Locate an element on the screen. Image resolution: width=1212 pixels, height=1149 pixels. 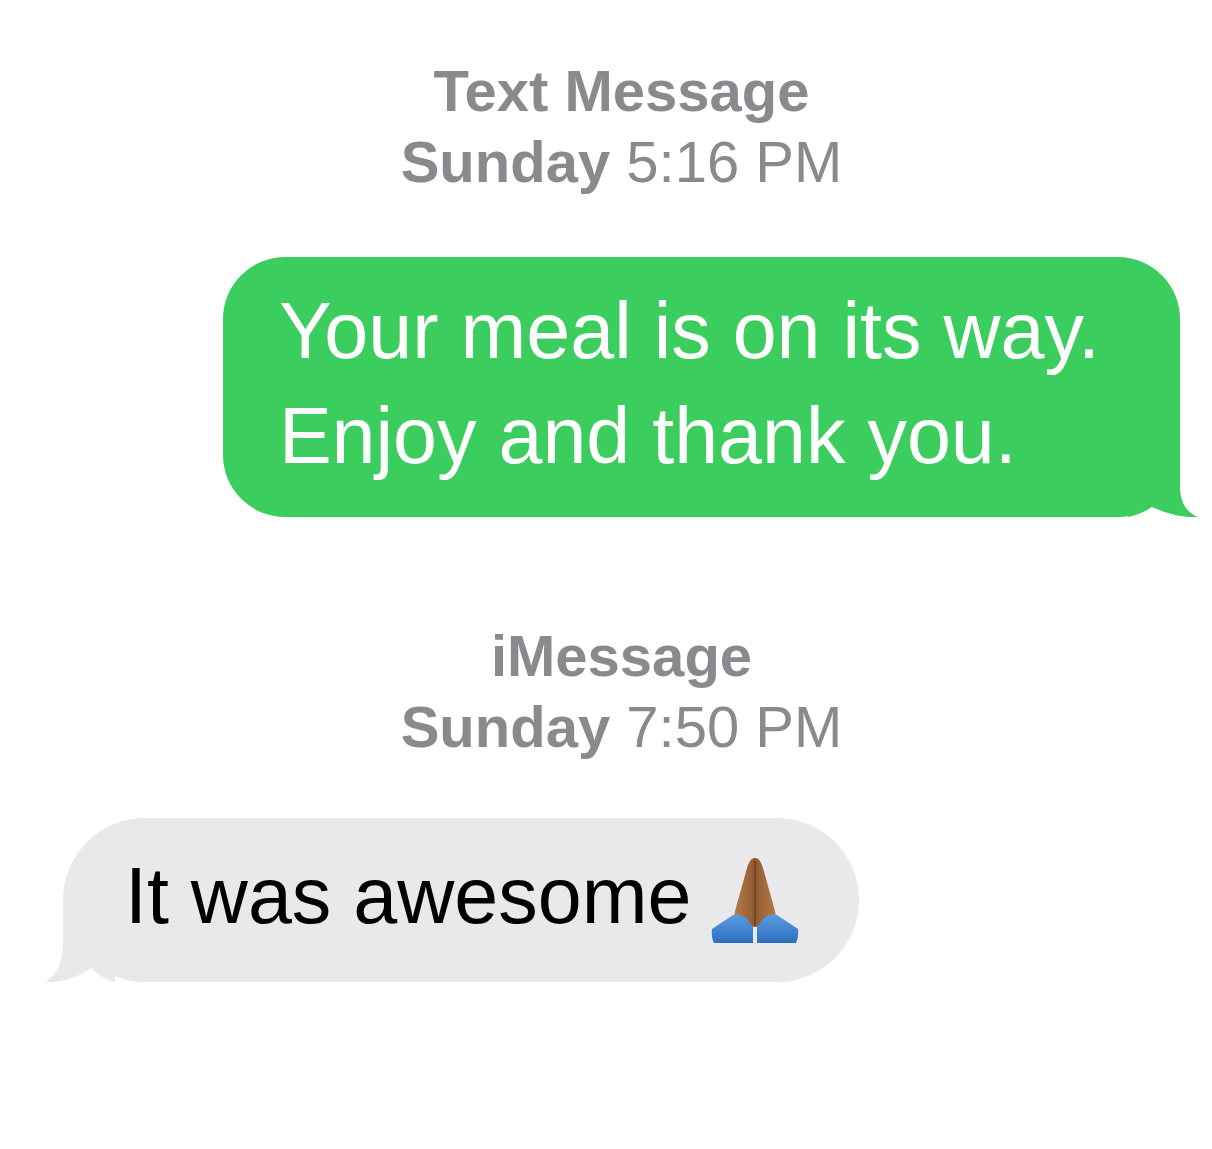
service-label: iMessage is located at coordinates (621, 656).